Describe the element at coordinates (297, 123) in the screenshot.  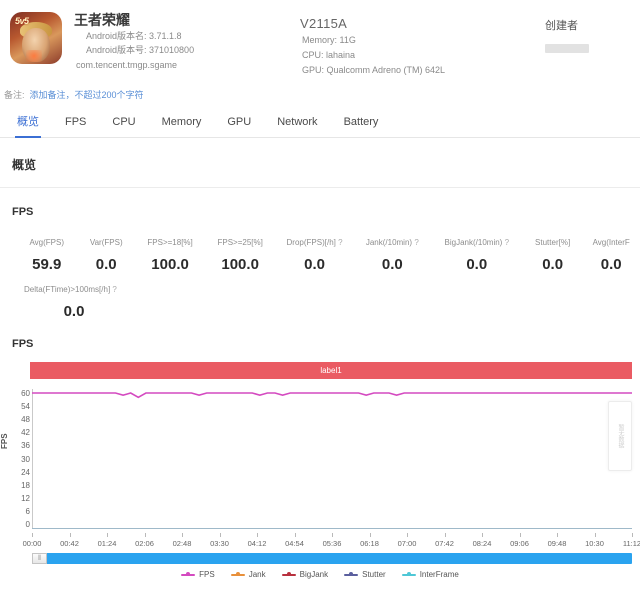
I see `tab-network: Network` at that location.